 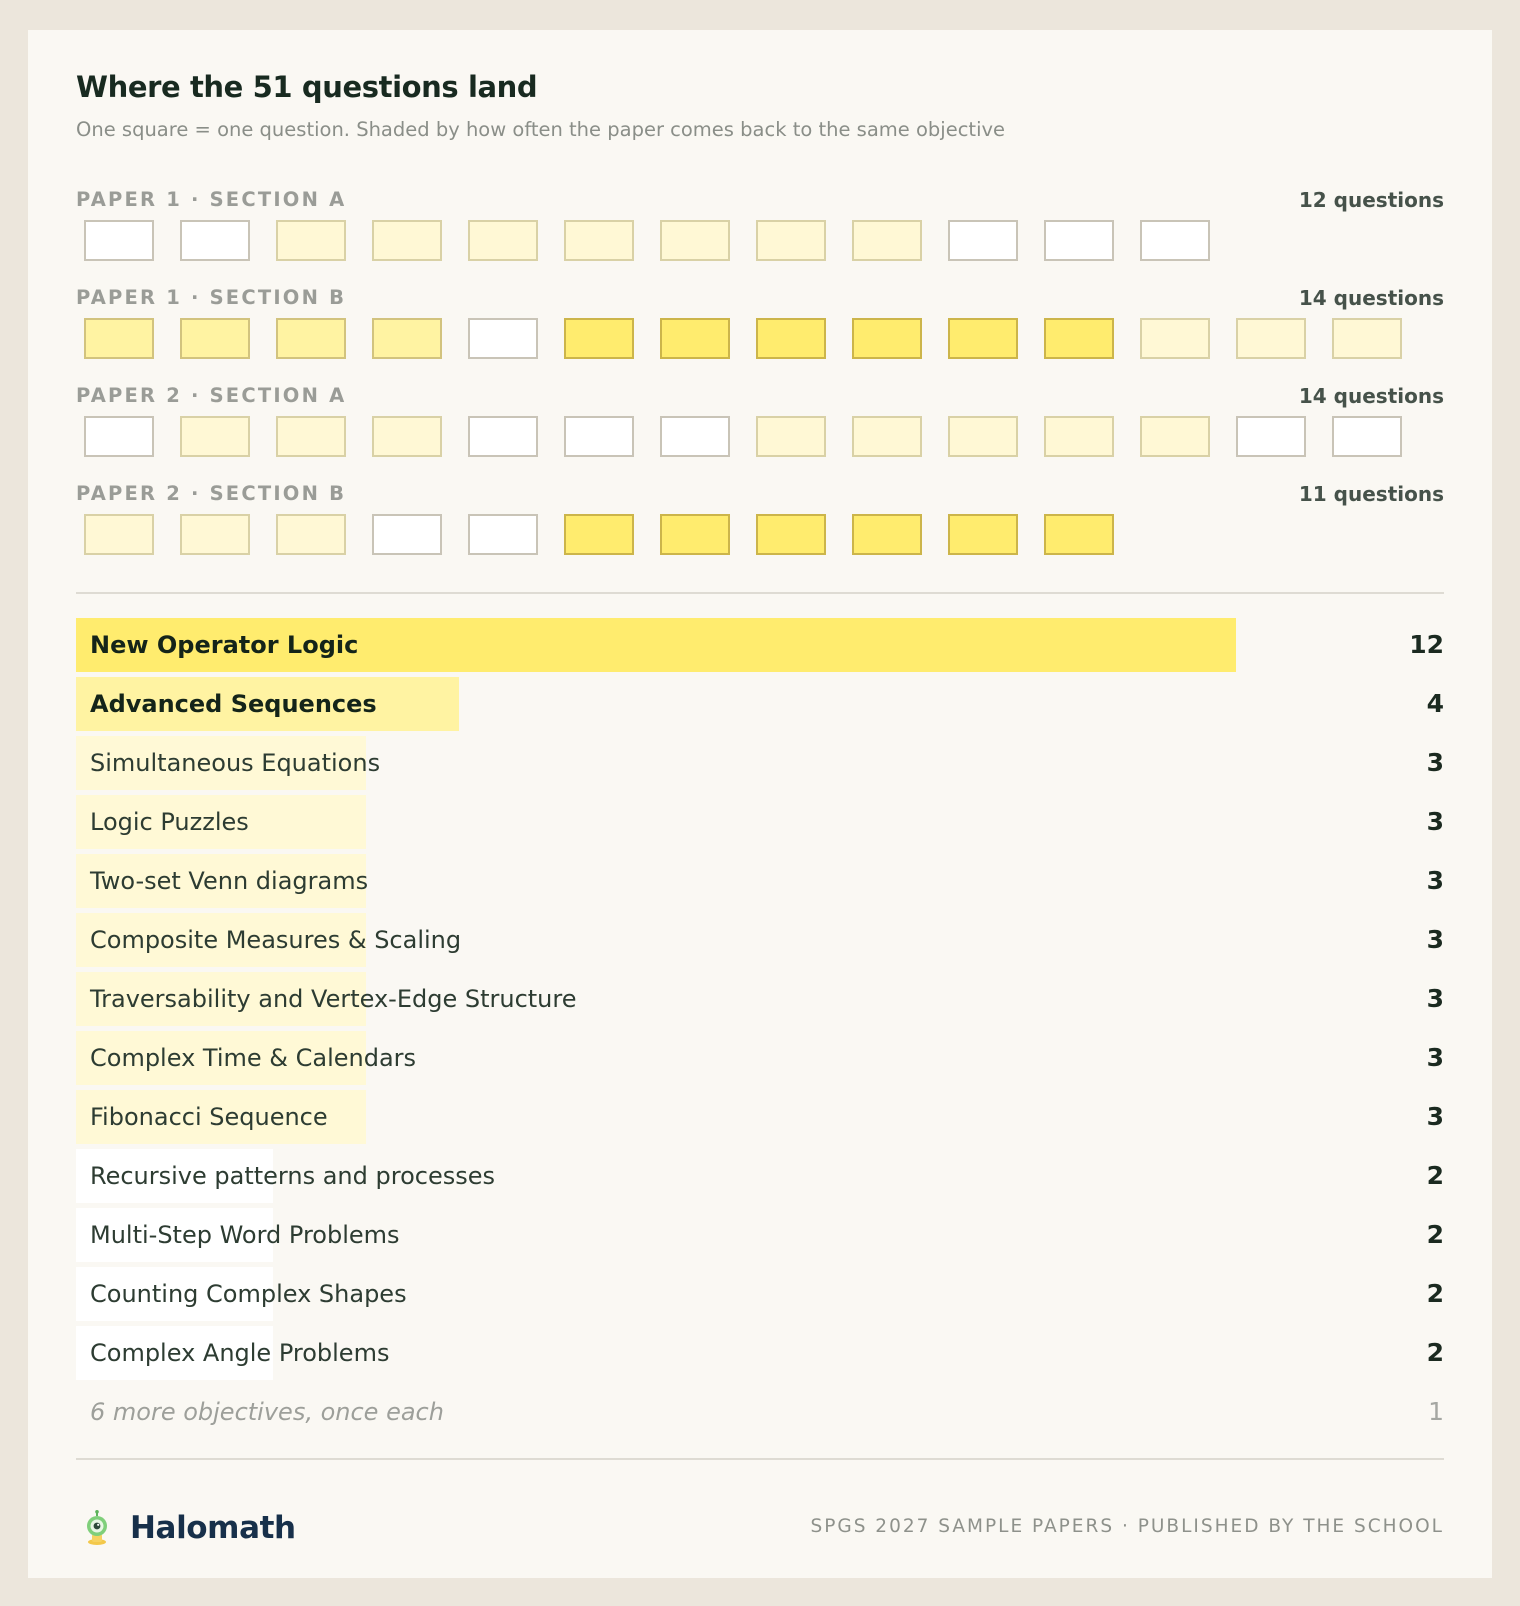 I want to click on section-row: PAPER 1 · SECTION A 12 questions, so click(x=760, y=233).